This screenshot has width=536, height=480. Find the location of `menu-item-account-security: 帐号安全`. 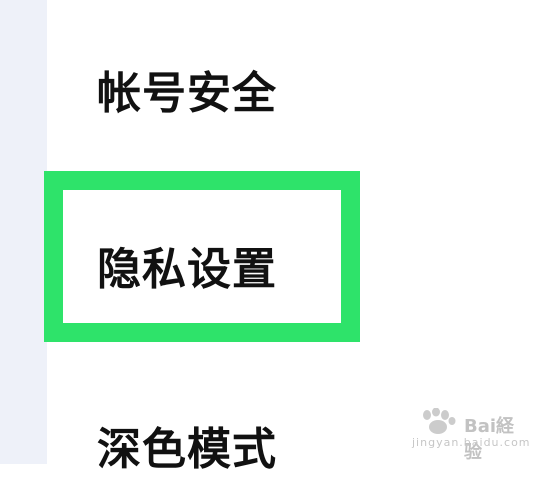

menu-item-account-security: 帐号安全 is located at coordinates (187, 94).